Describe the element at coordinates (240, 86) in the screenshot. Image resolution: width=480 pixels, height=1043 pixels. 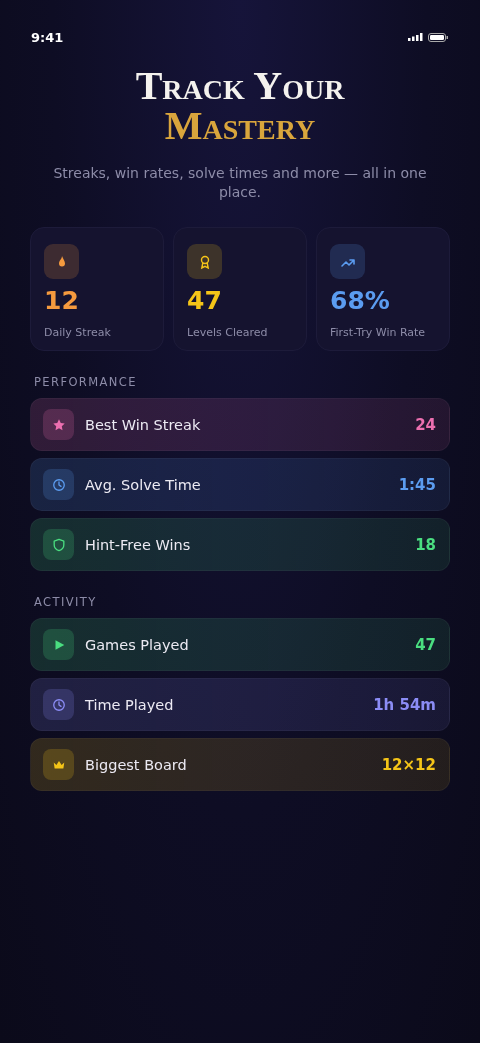
I see `page-title: Track Your` at that location.